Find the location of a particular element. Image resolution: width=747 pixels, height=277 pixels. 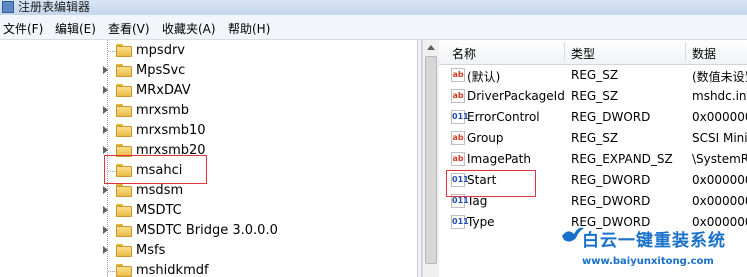

tree-item: MSDTC is located at coordinates (208, 211).